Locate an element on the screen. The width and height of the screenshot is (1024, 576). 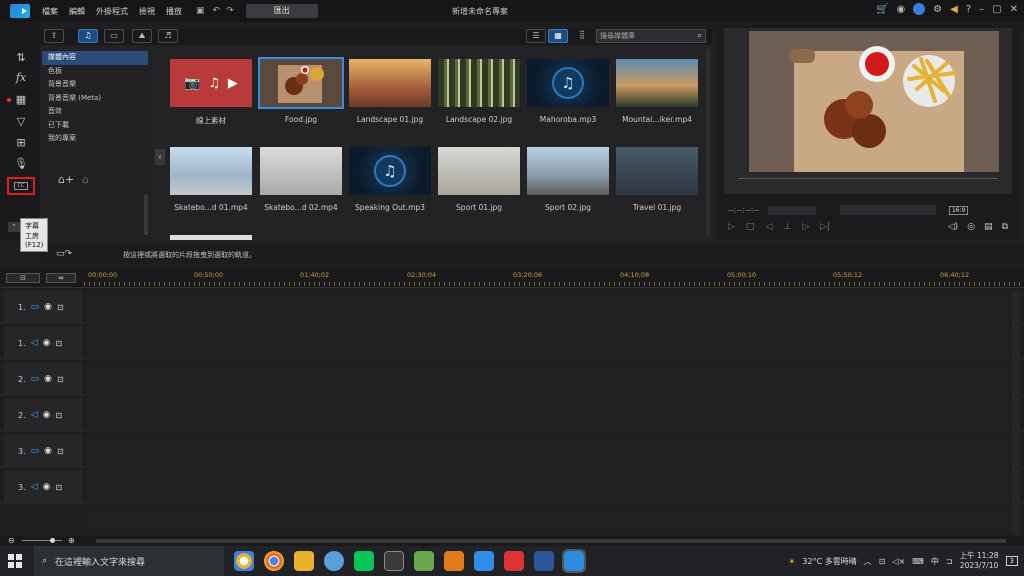
nav-scrollbar is located at coordinates (146, 215).